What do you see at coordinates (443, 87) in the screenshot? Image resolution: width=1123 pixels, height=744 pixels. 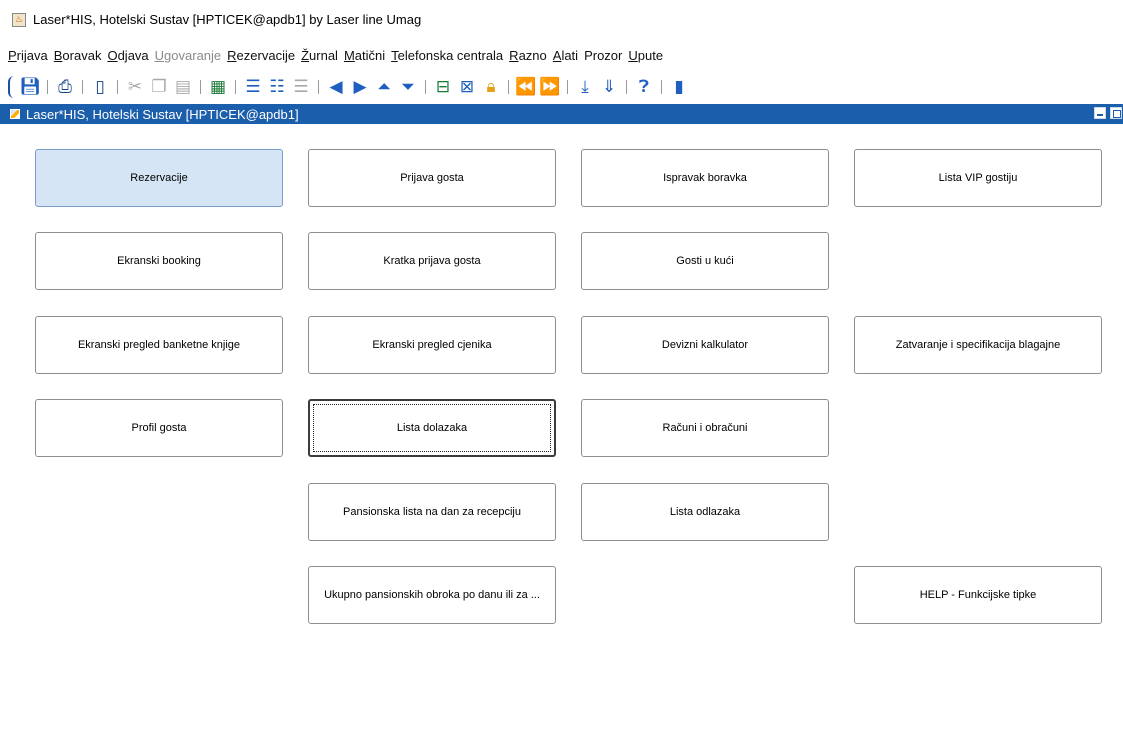 I see `enter-query-icon: ⊟` at bounding box center [443, 87].